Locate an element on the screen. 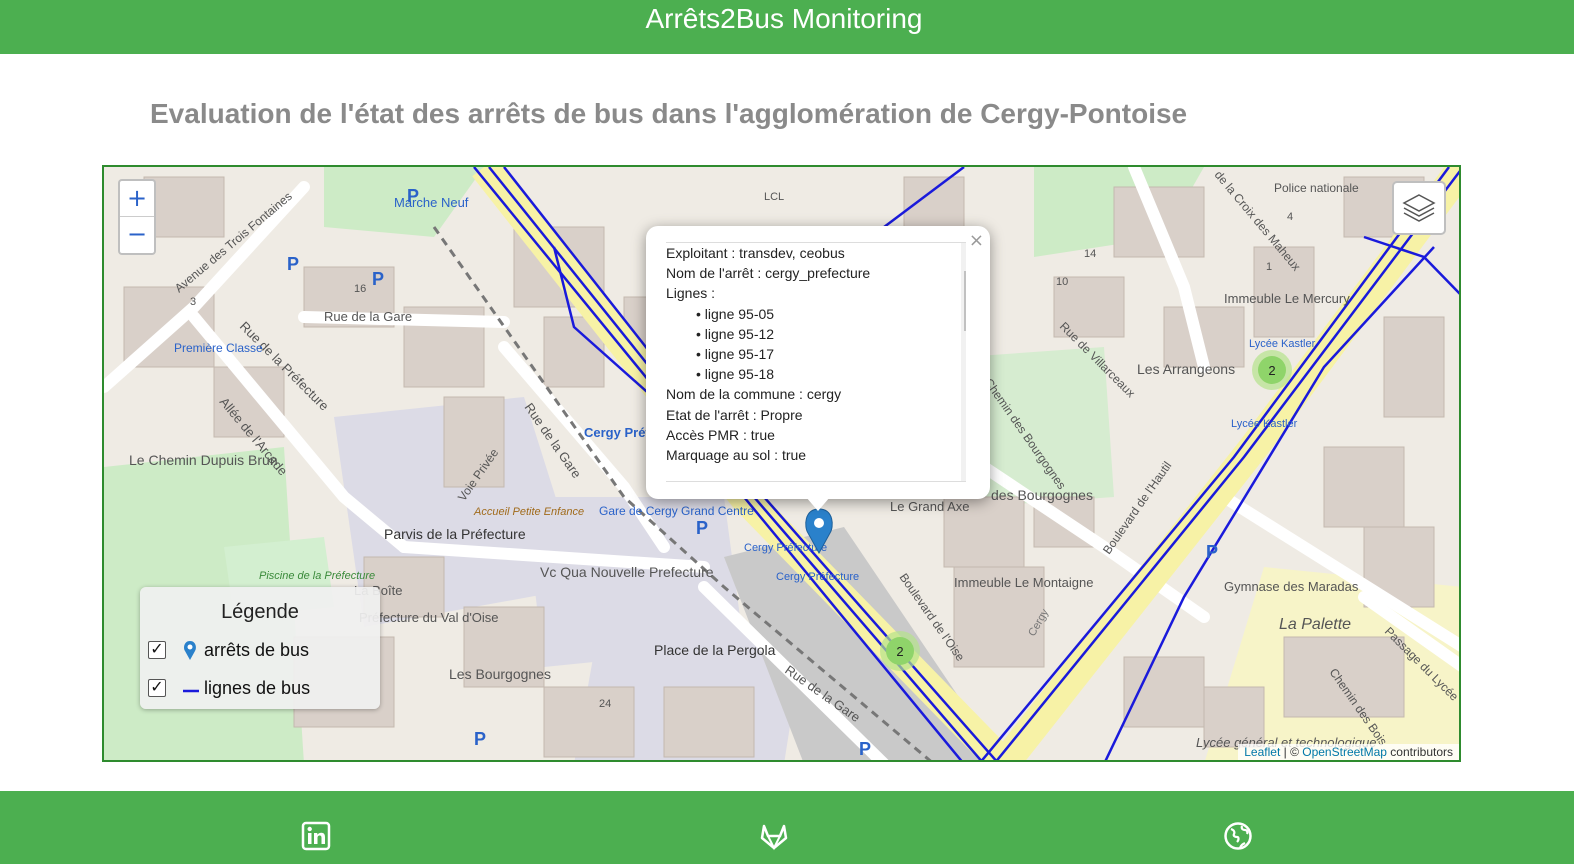  header-bar: Arrêts2Bus Monitoring is located at coordinates (787, 27).